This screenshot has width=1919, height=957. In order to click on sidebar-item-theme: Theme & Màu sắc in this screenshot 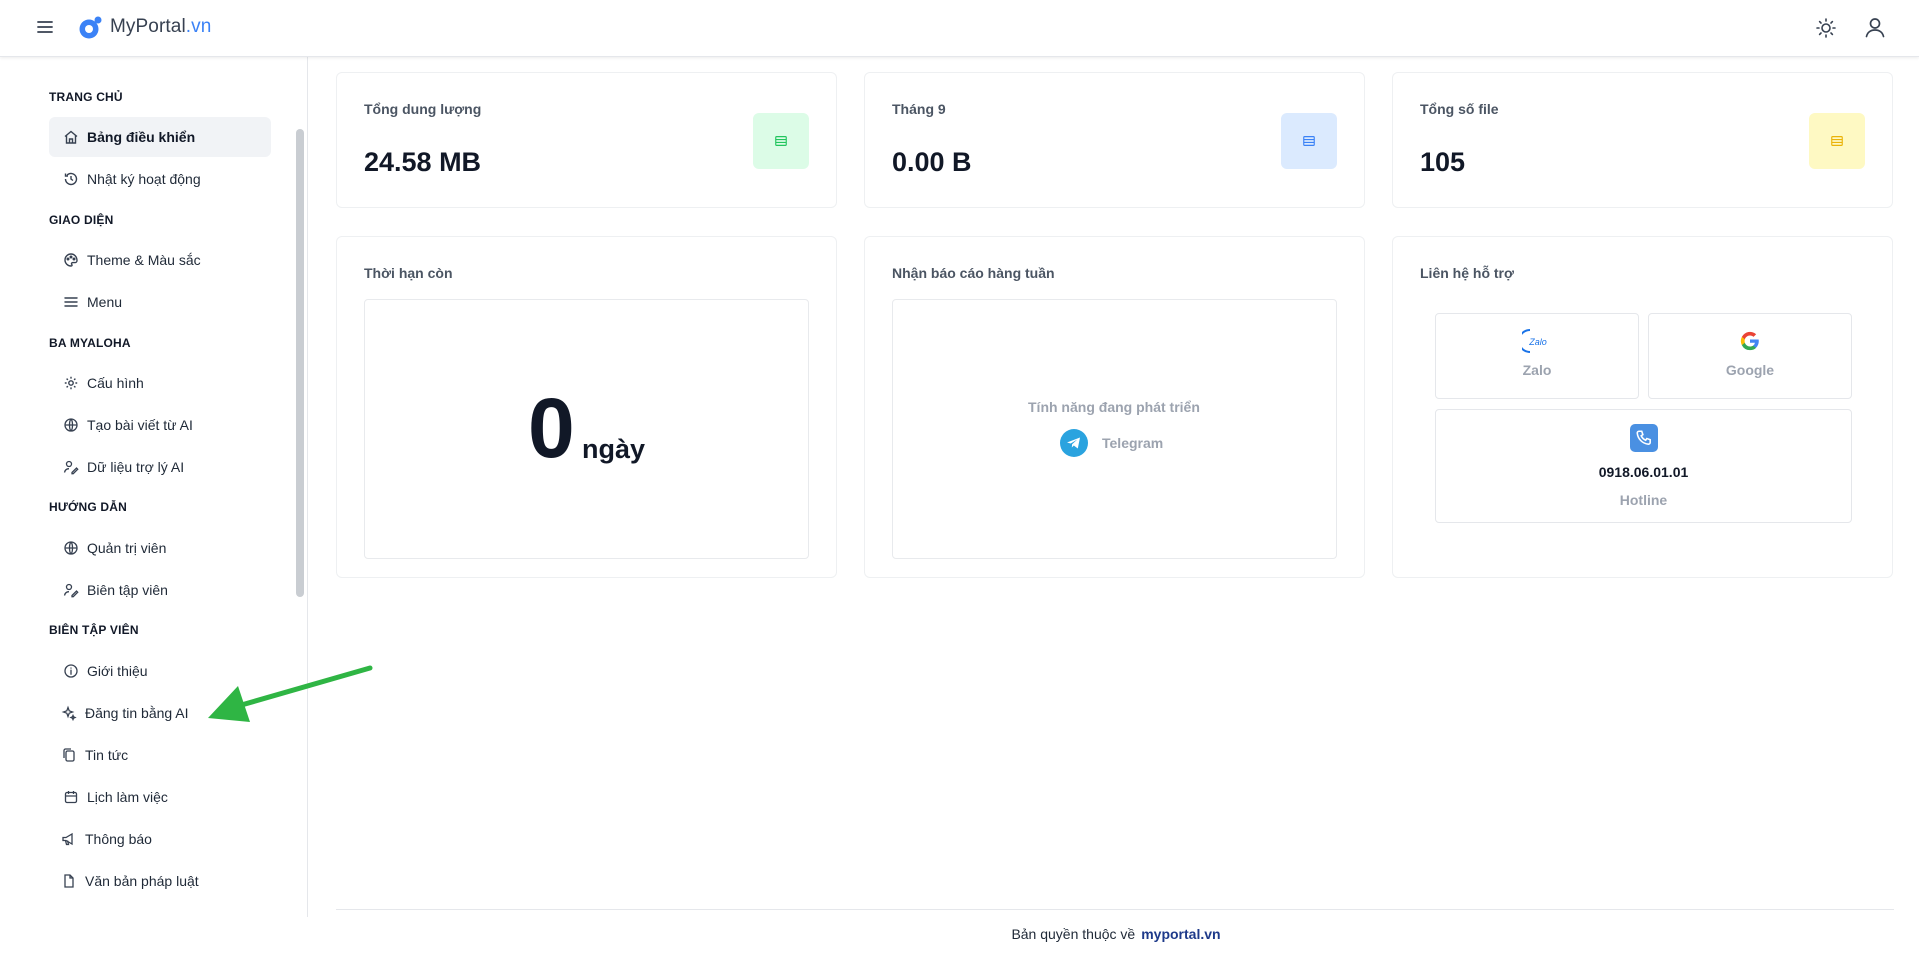, I will do `click(160, 260)`.